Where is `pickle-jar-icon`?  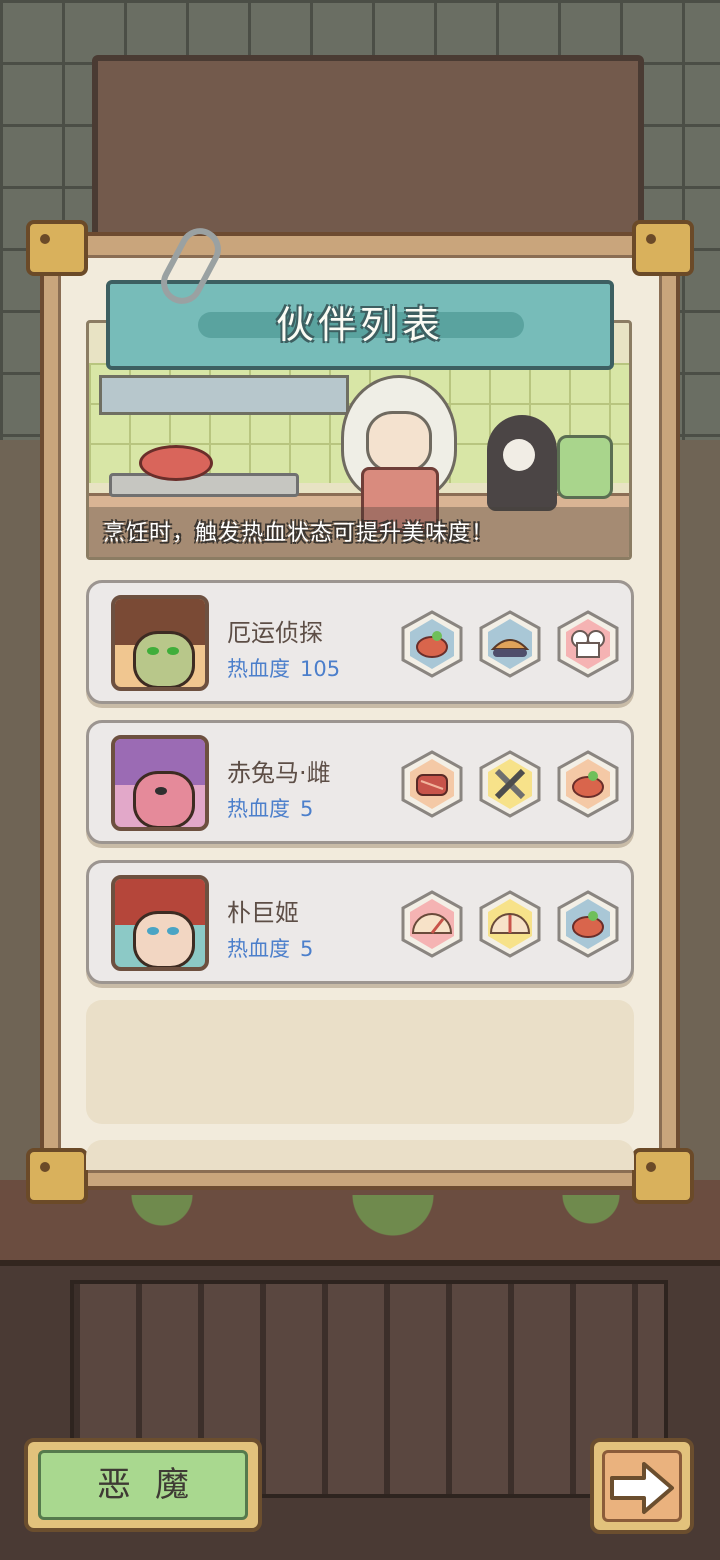
pickle-jar-icon is located at coordinates (585, 467).